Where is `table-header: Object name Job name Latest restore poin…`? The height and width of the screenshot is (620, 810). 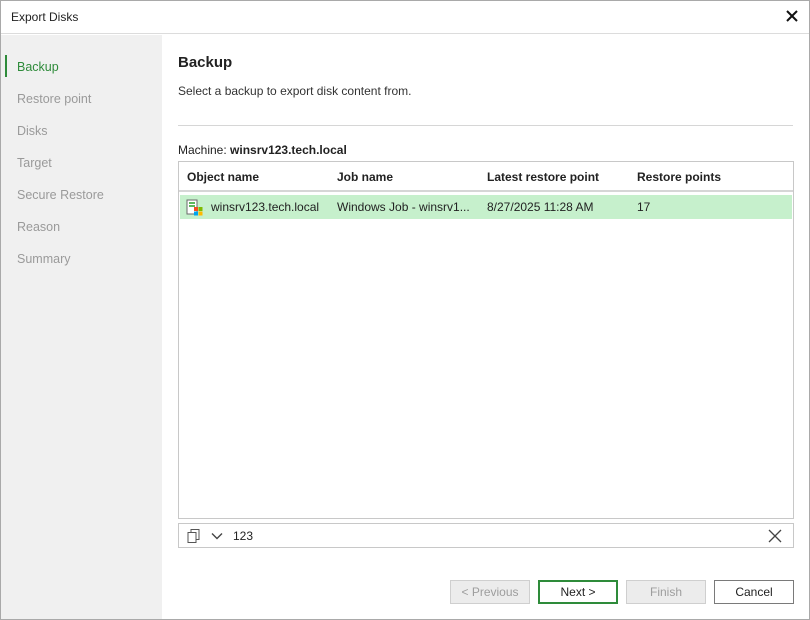 table-header: Object name Job name Latest restore poin… is located at coordinates (486, 177).